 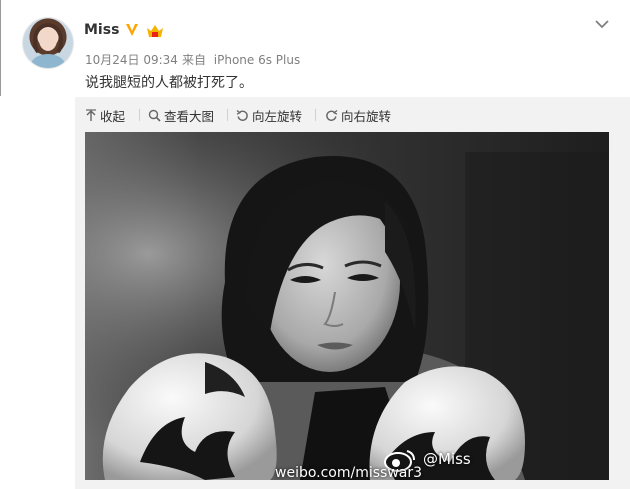 What do you see at coordinates (48, 40) in the screenshot?
I see `avatar-face` at bounding box center [48, 40].